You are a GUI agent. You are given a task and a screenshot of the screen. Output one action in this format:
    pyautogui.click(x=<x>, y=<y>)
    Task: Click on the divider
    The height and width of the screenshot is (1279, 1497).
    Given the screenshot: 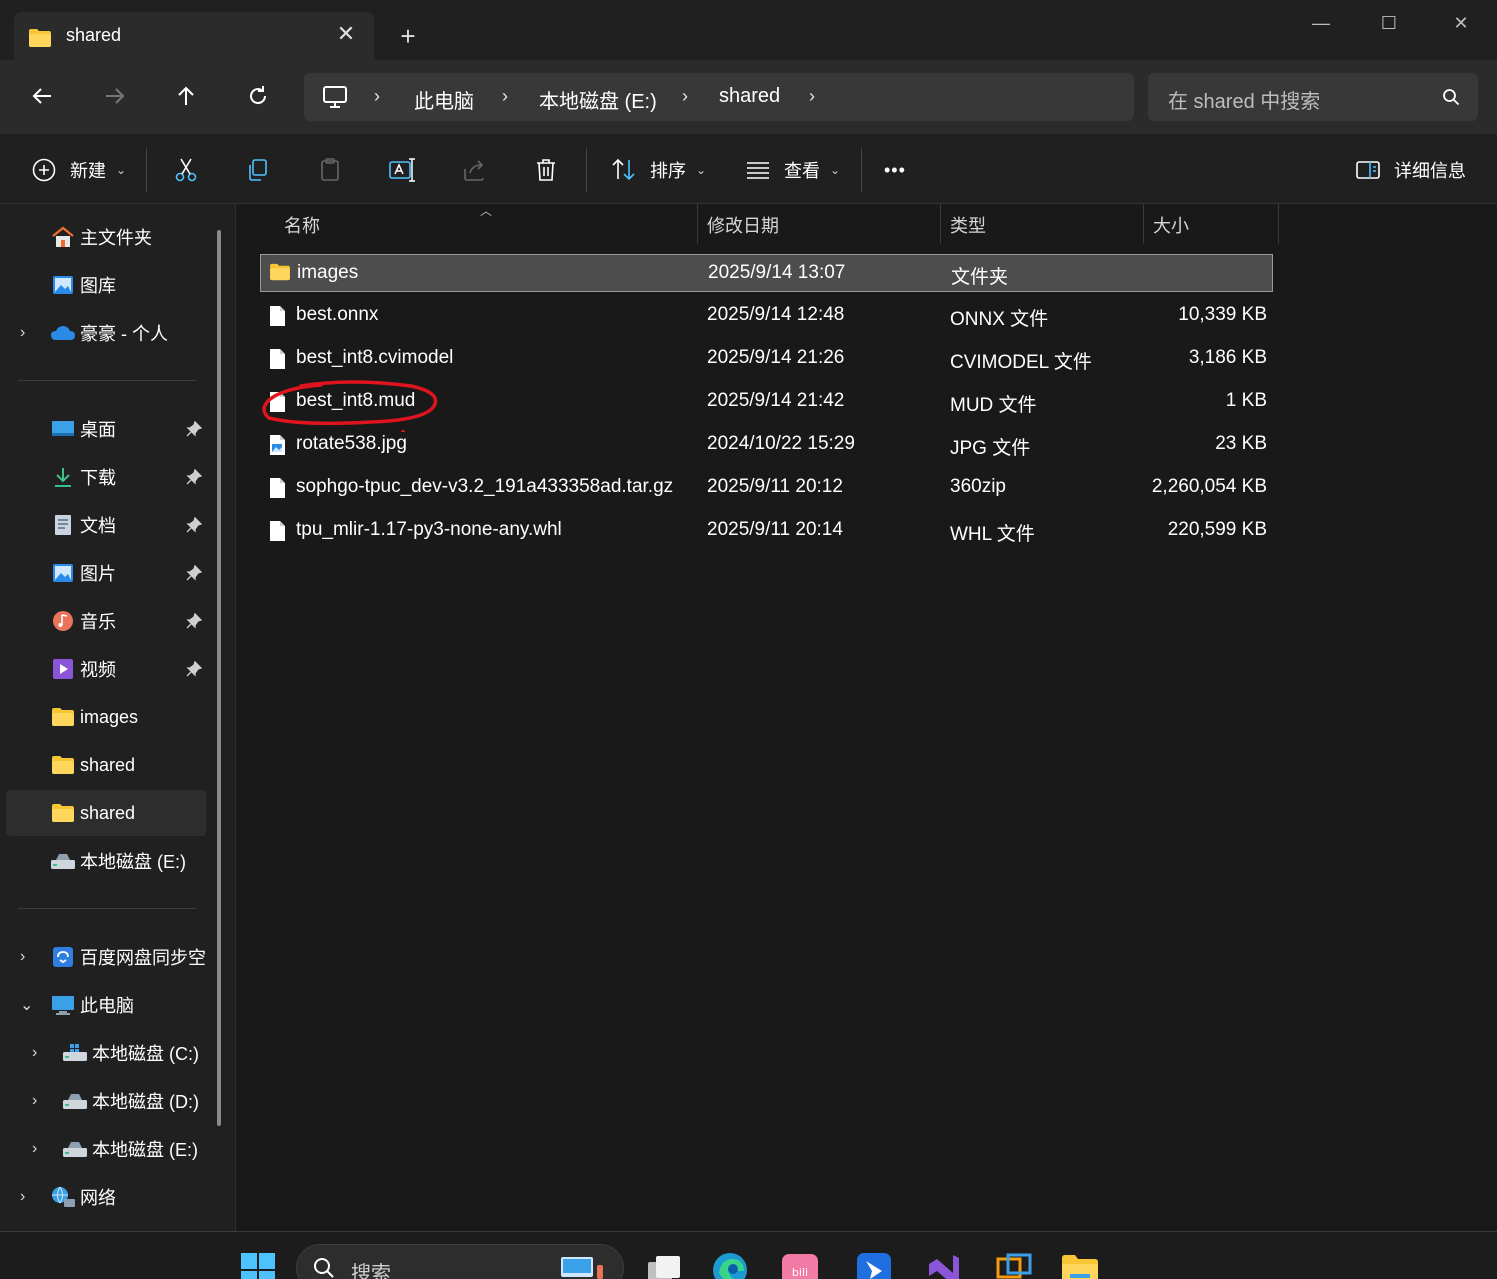 What is the action you would take?
    pyautogui.click(x=107, y=908)
    